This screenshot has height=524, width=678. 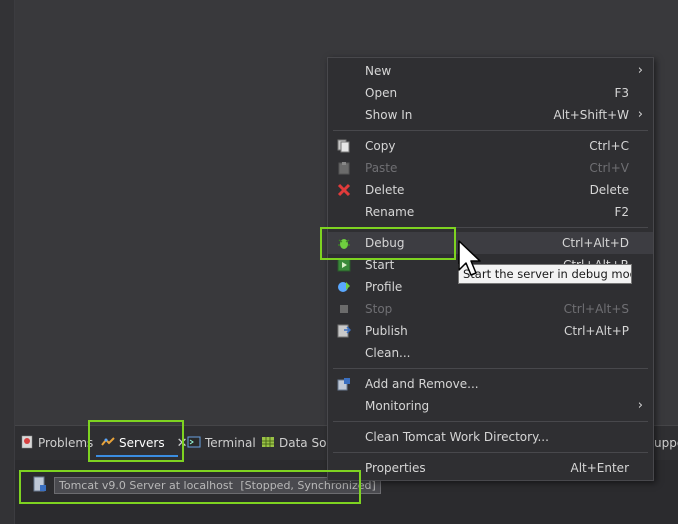 What do you see at coordinates (490, 115) in the screenshot?
I see `menu-item-show-in: Show In Alt+Shift+W ›` at bounding box center [490, 115].